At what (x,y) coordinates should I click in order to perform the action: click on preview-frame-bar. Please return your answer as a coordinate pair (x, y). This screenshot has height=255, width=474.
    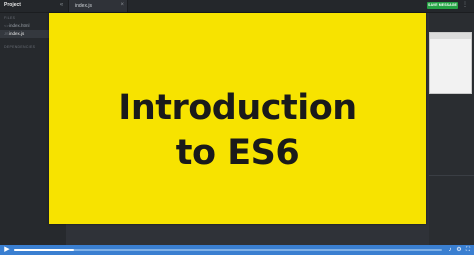
    Looking at the image, I should click on (450, 36).